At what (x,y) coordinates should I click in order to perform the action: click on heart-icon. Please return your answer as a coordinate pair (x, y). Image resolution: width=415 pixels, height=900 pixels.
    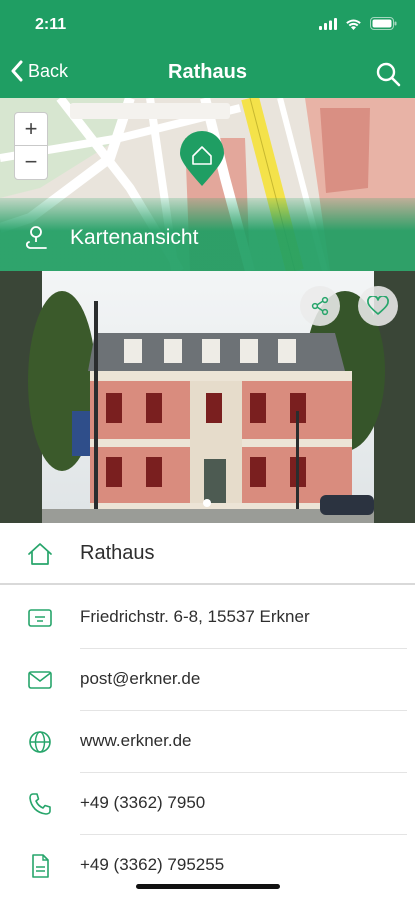
    Looking at the image, I should click on (378, 305).